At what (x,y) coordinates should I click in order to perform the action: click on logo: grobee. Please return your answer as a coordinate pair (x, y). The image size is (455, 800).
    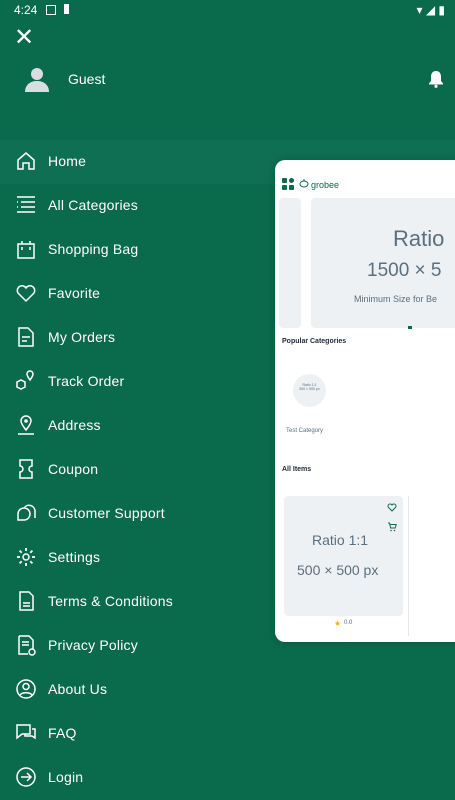
    Looking at the image, I should click on (325, 185).